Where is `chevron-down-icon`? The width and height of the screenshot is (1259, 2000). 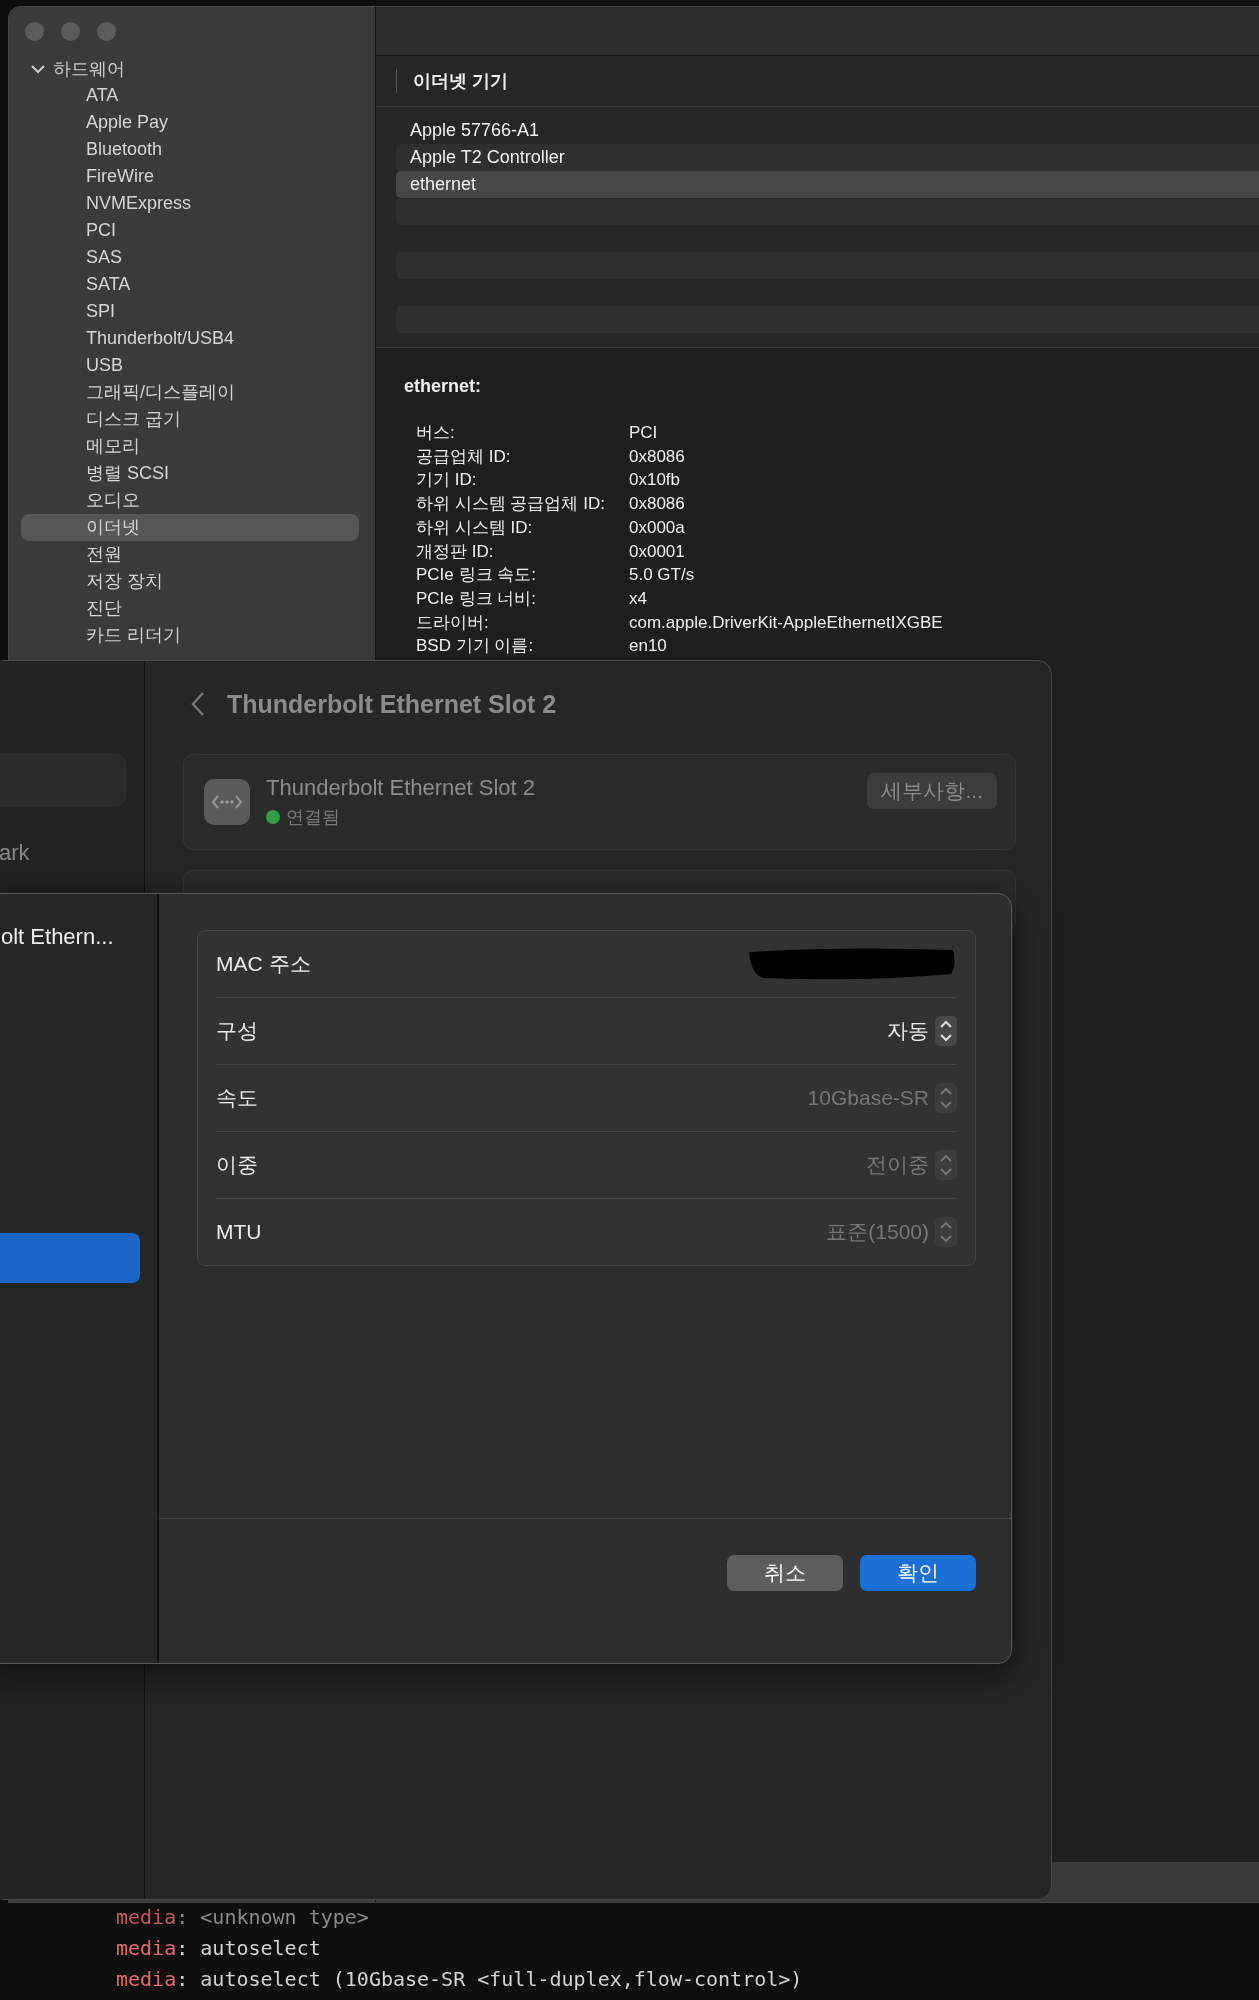
chevron-down-icon is located at coordinates (38, 68).